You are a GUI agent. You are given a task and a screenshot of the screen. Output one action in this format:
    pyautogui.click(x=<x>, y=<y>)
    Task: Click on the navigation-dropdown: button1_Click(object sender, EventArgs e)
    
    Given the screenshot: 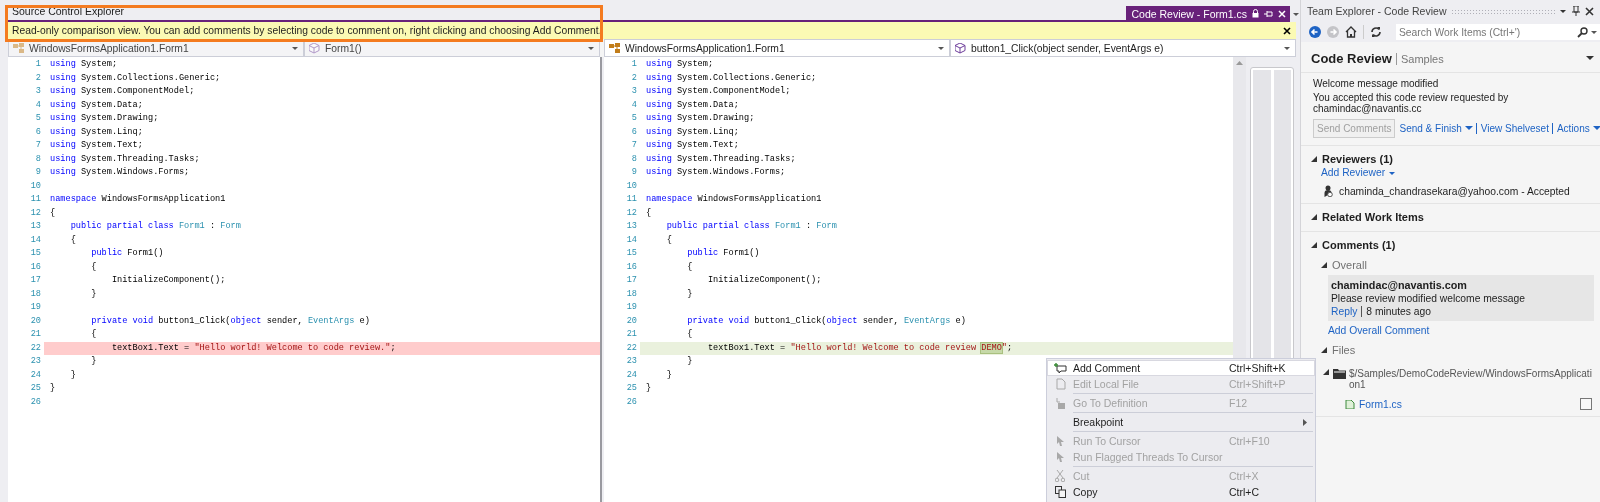 What is the action you would take?
    pyautogui.click(x=1123, y=48)
    